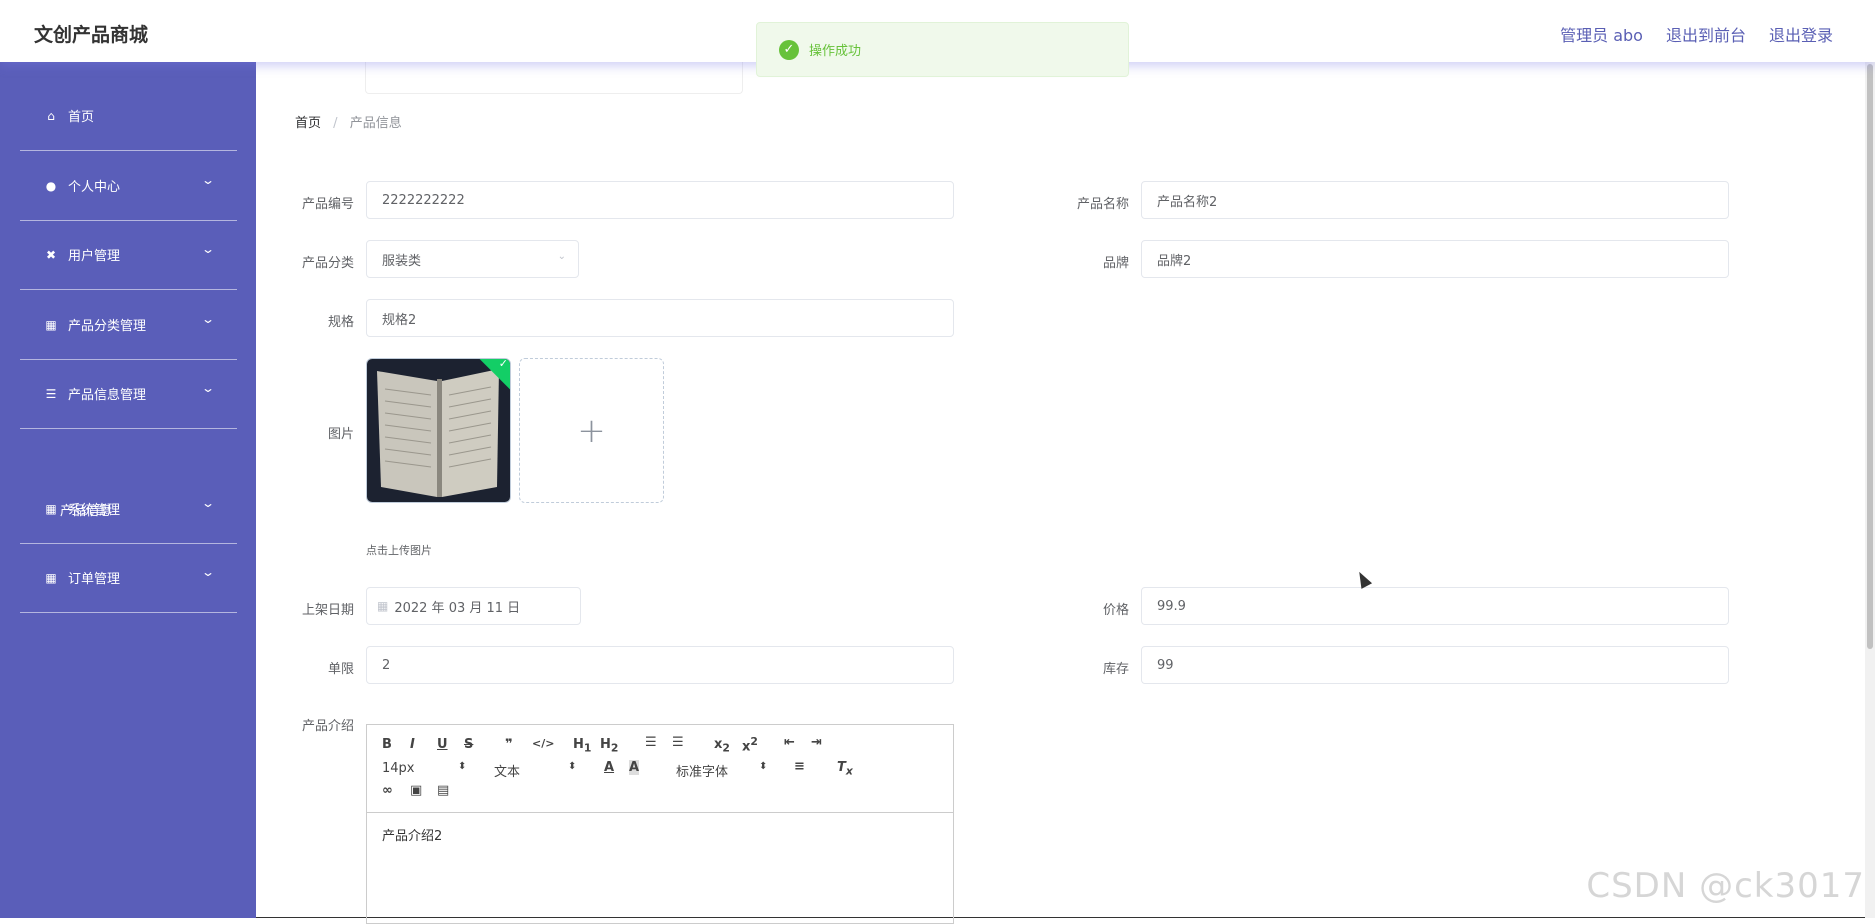 Image resolution: width=1875 pixels, height=924 pixels. Describe the element at coordinates (107, 393) in the screenshot. I see `sidebar-item-label: 产品信息管理` at that location.